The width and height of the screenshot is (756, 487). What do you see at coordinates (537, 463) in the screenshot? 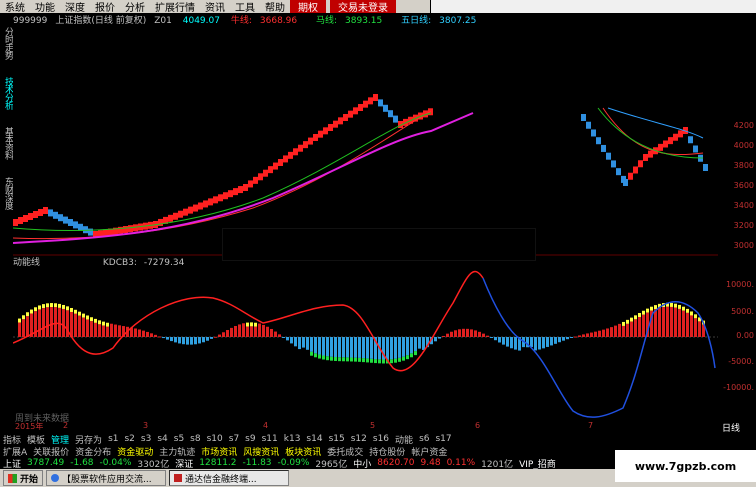
I see `vip-label: VIP_招商` at bounding box center [537, 463].